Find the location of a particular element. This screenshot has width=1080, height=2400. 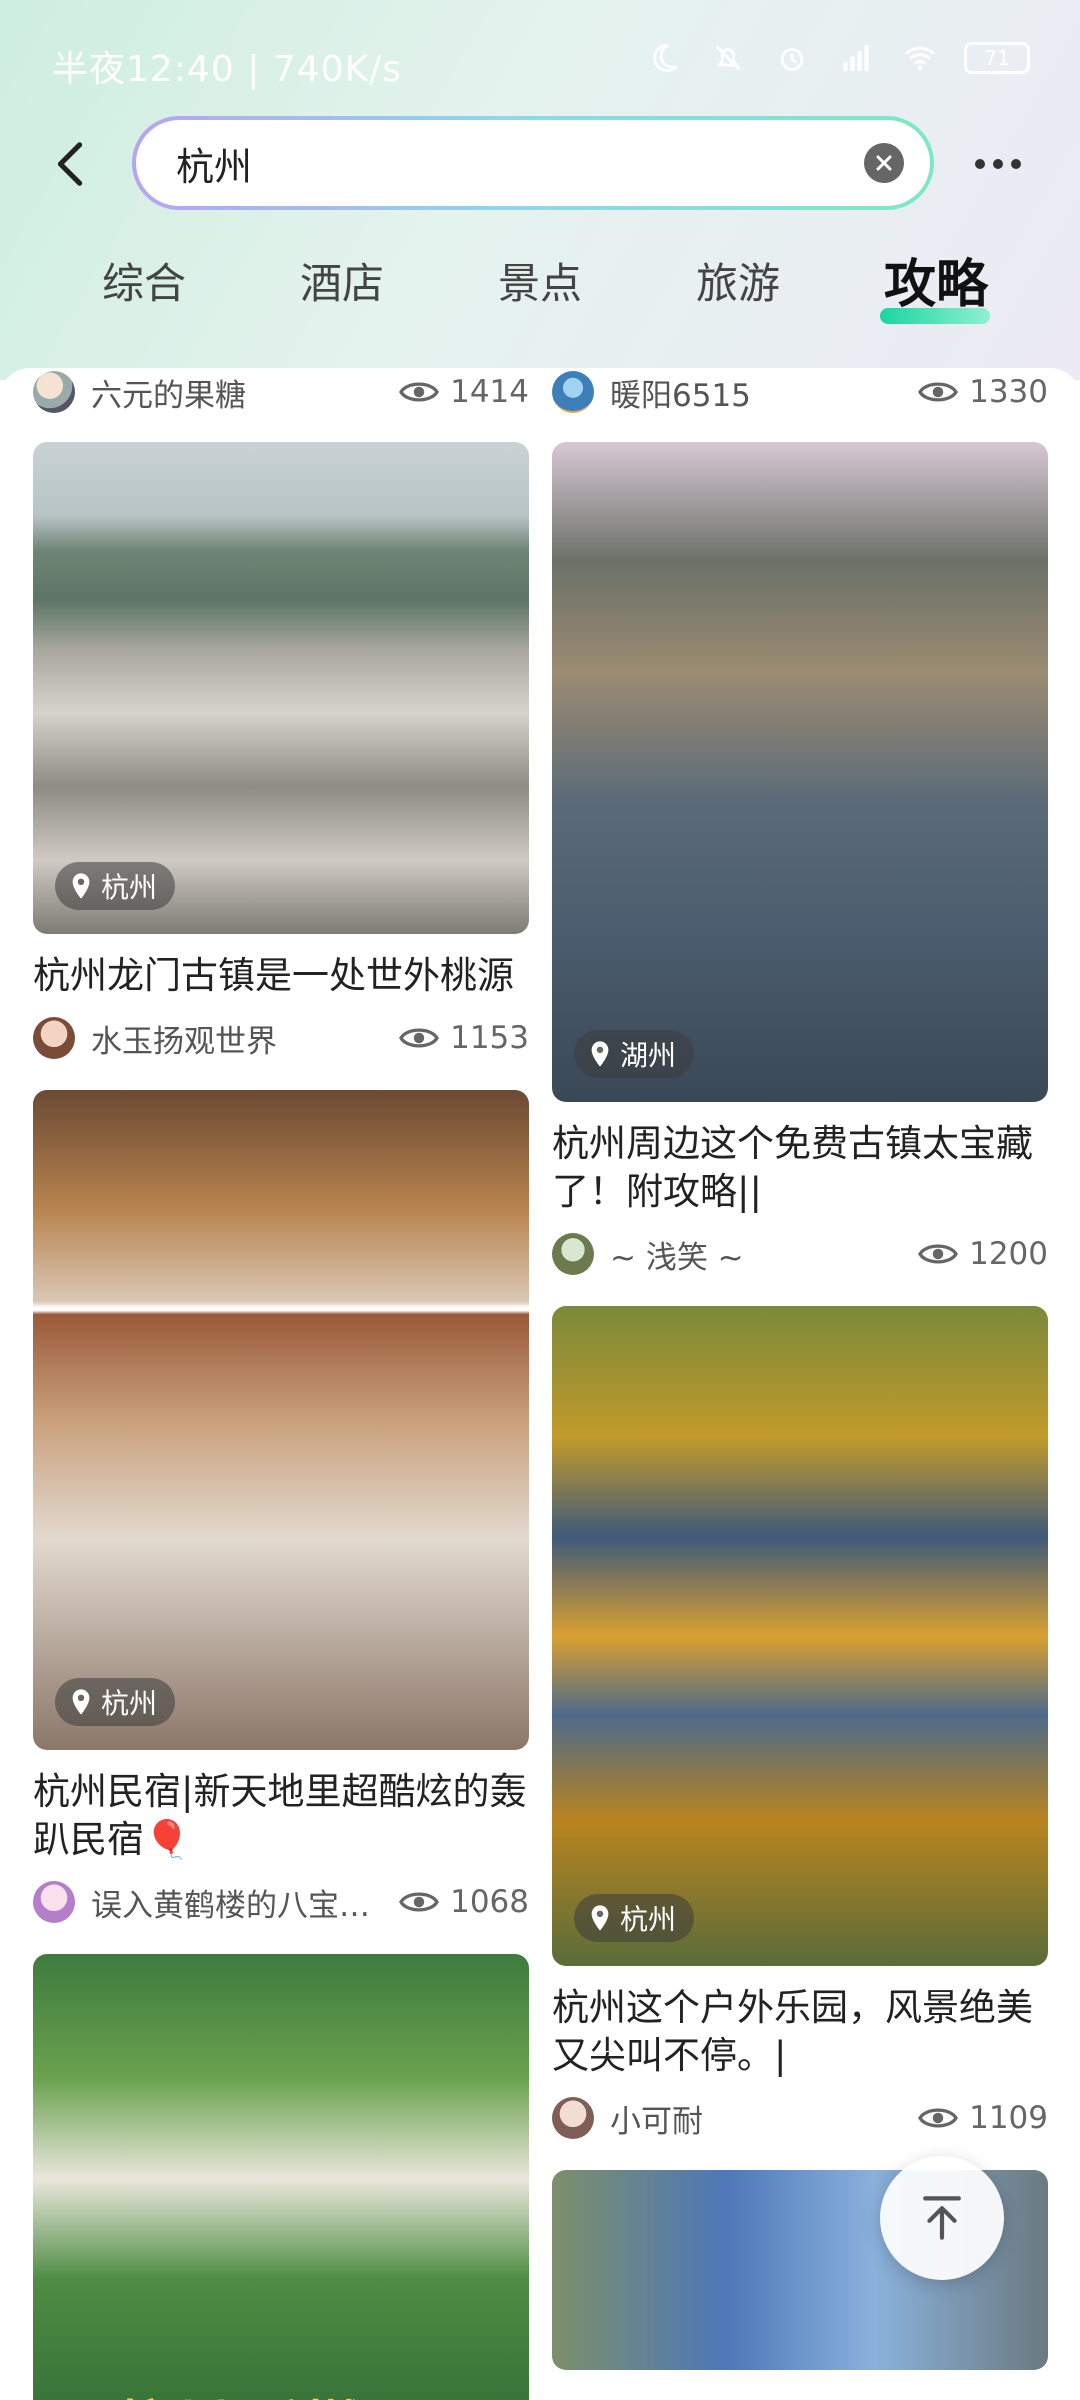

guide-card: 杭州·香樾里 is located at coordinates (281, 2177).